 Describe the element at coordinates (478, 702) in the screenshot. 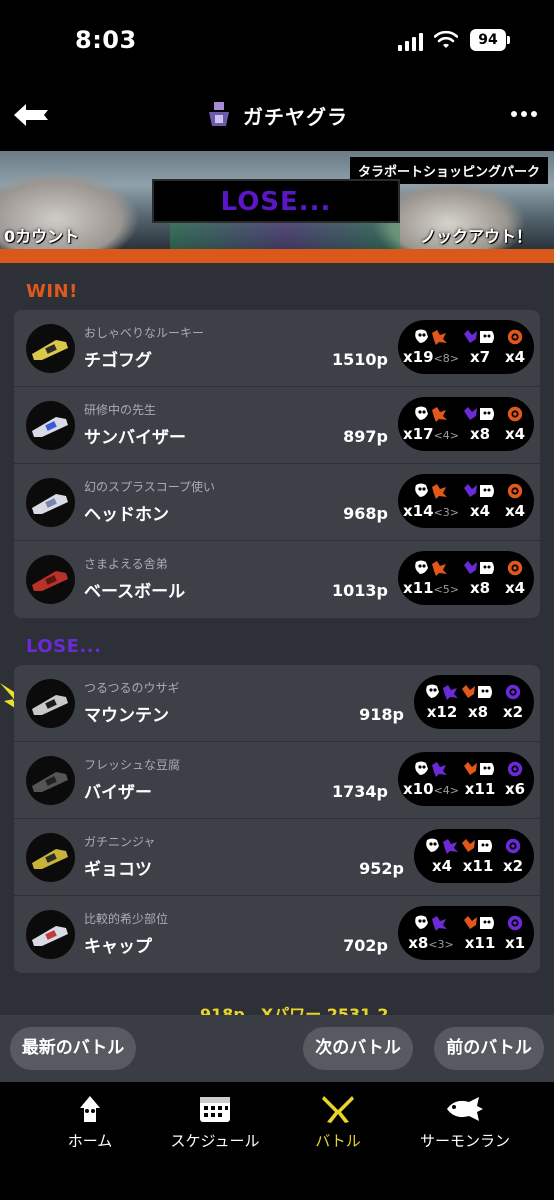

I see `deaths-stat: x8` at that location.